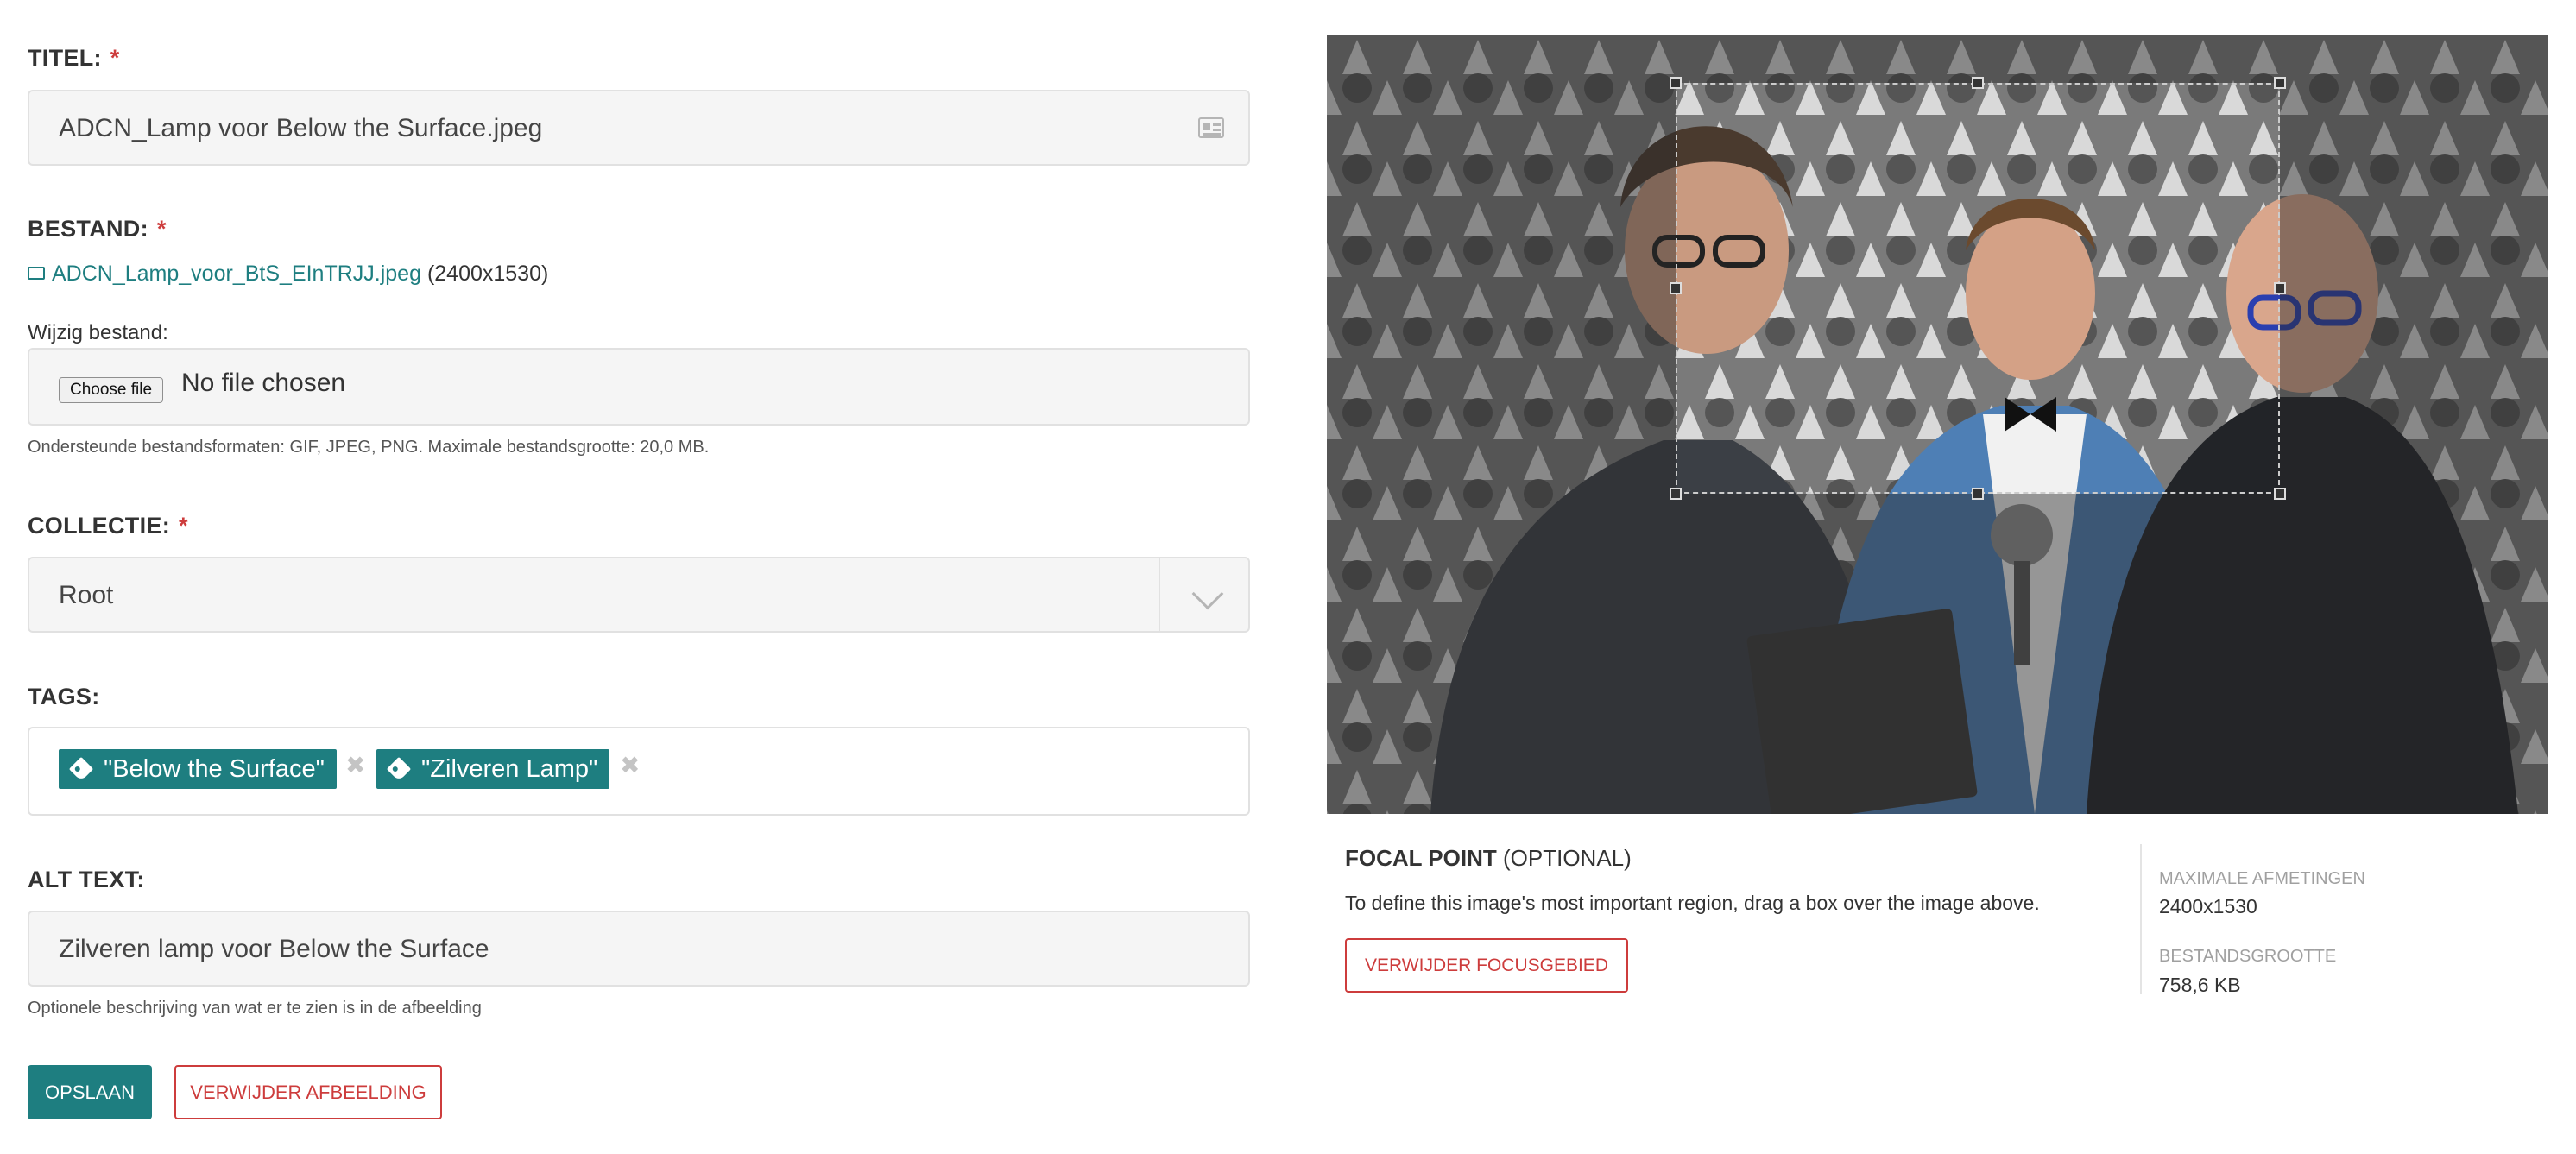 Image resolution: width=2576 pixels, height=1154 pixels. I want to click on tag-below-the-surface: "Below the Surface", so click(198, 769).